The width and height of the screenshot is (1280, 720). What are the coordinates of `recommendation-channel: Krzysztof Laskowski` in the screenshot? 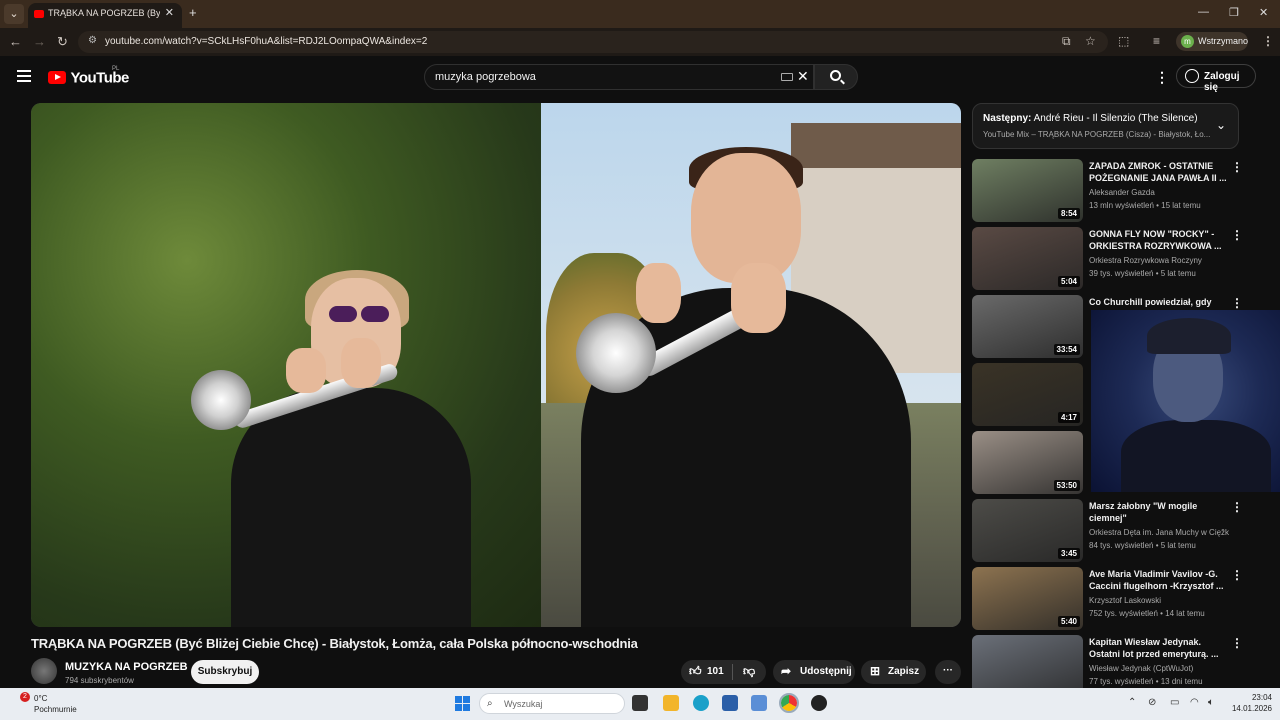 It's located at (1125, 600).